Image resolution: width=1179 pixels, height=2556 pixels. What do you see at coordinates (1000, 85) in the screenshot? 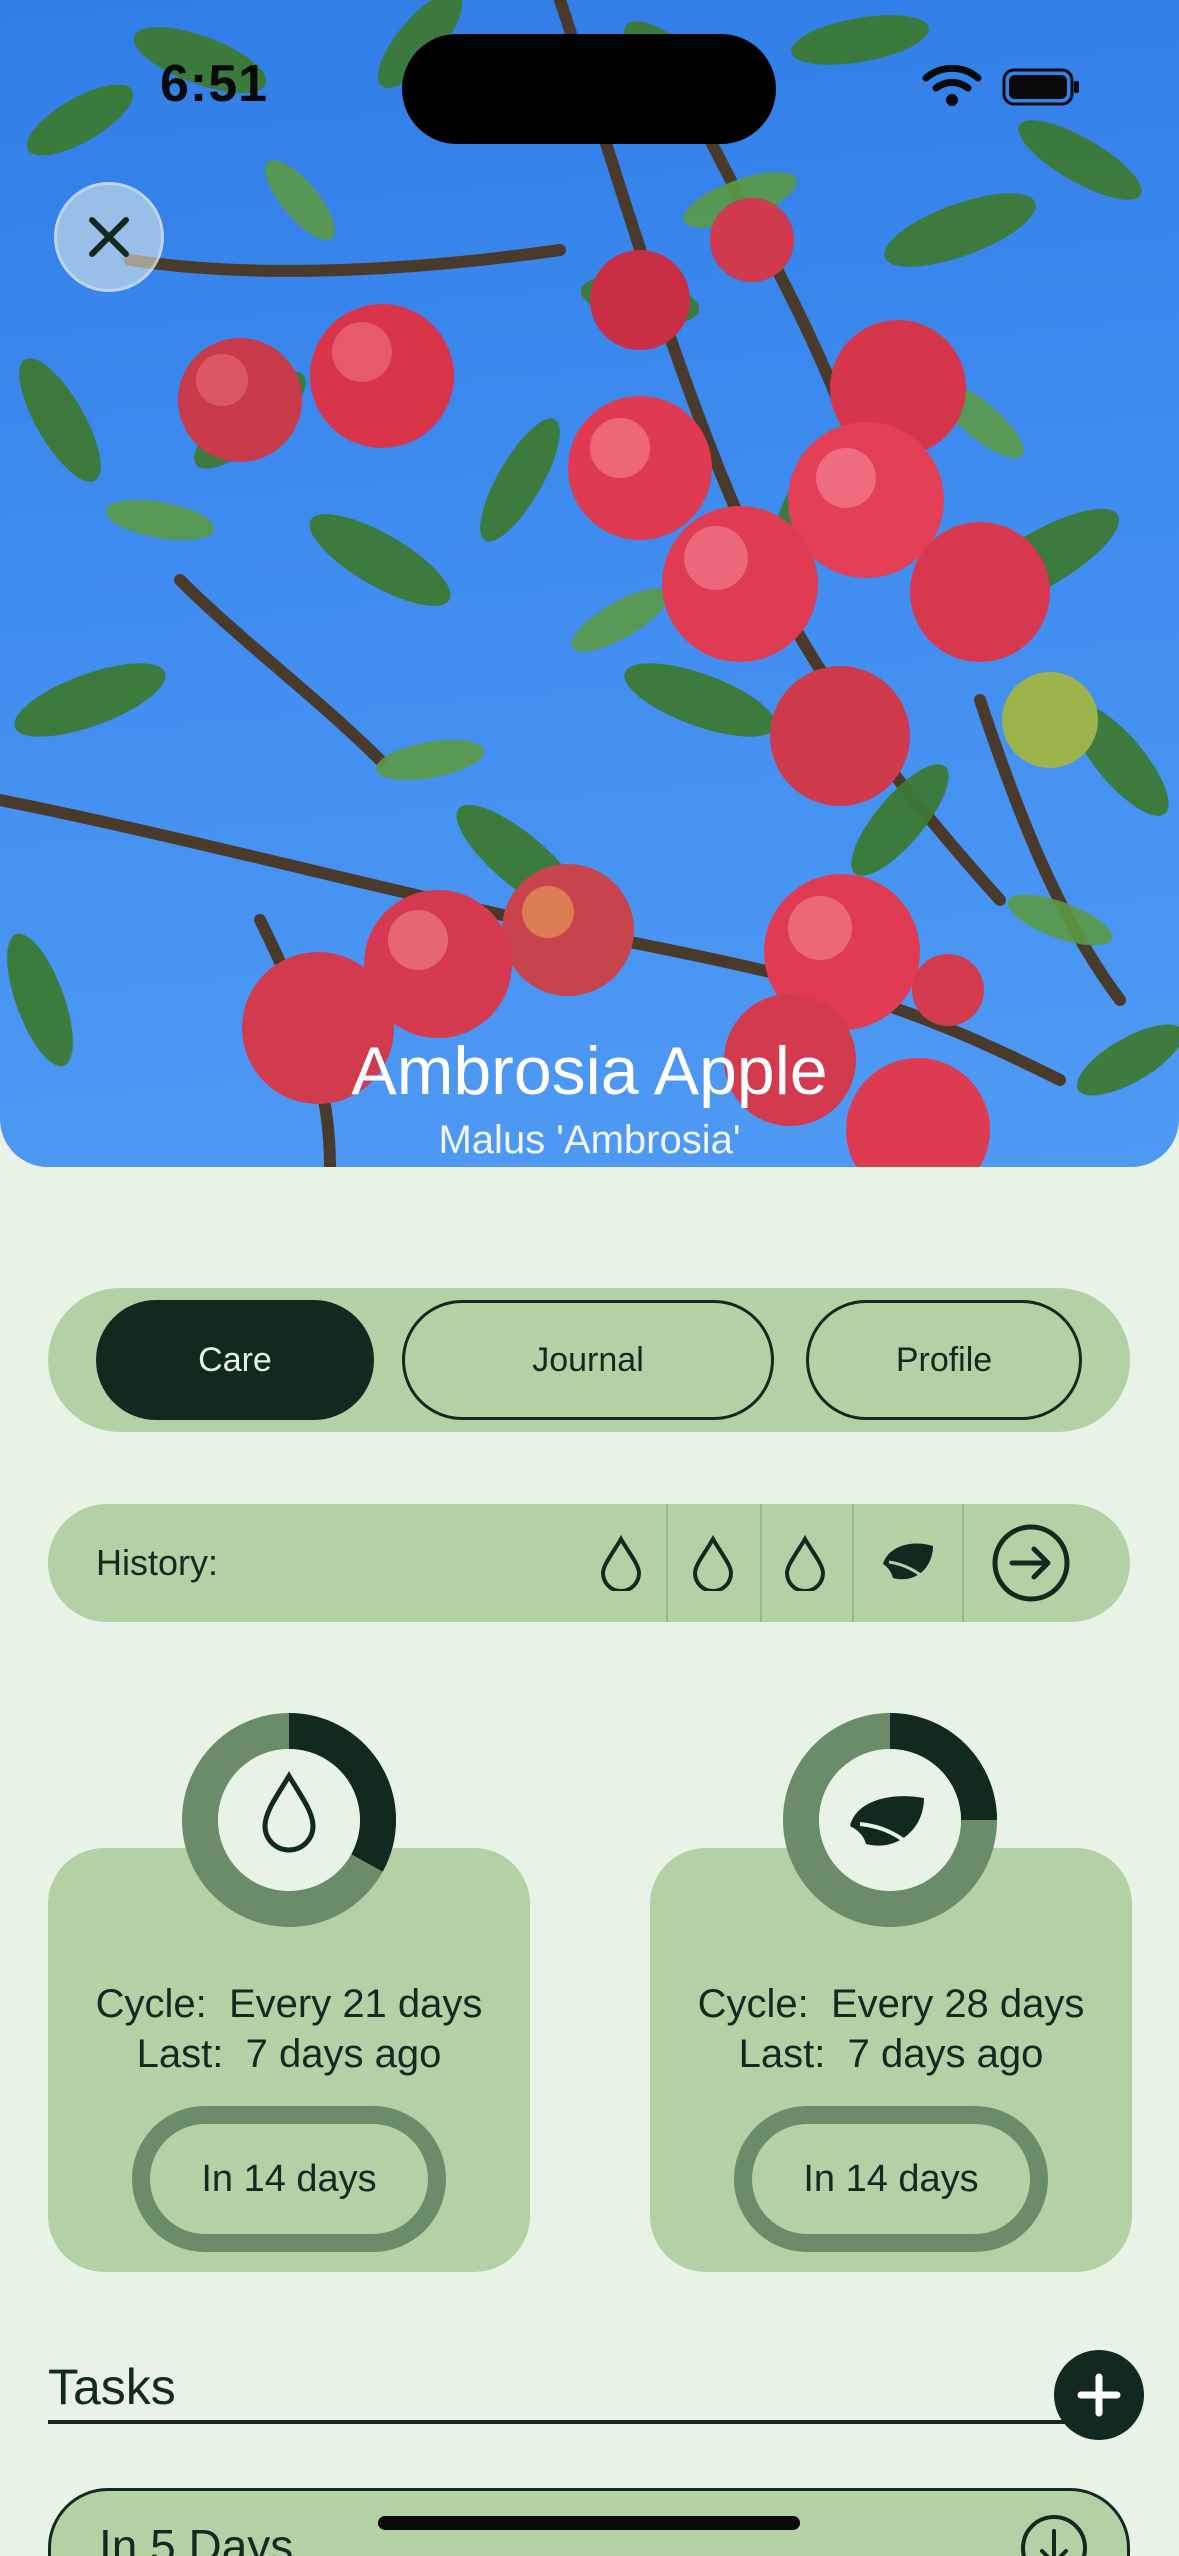
I see `status-icons` at bounding box center [1000, 85].